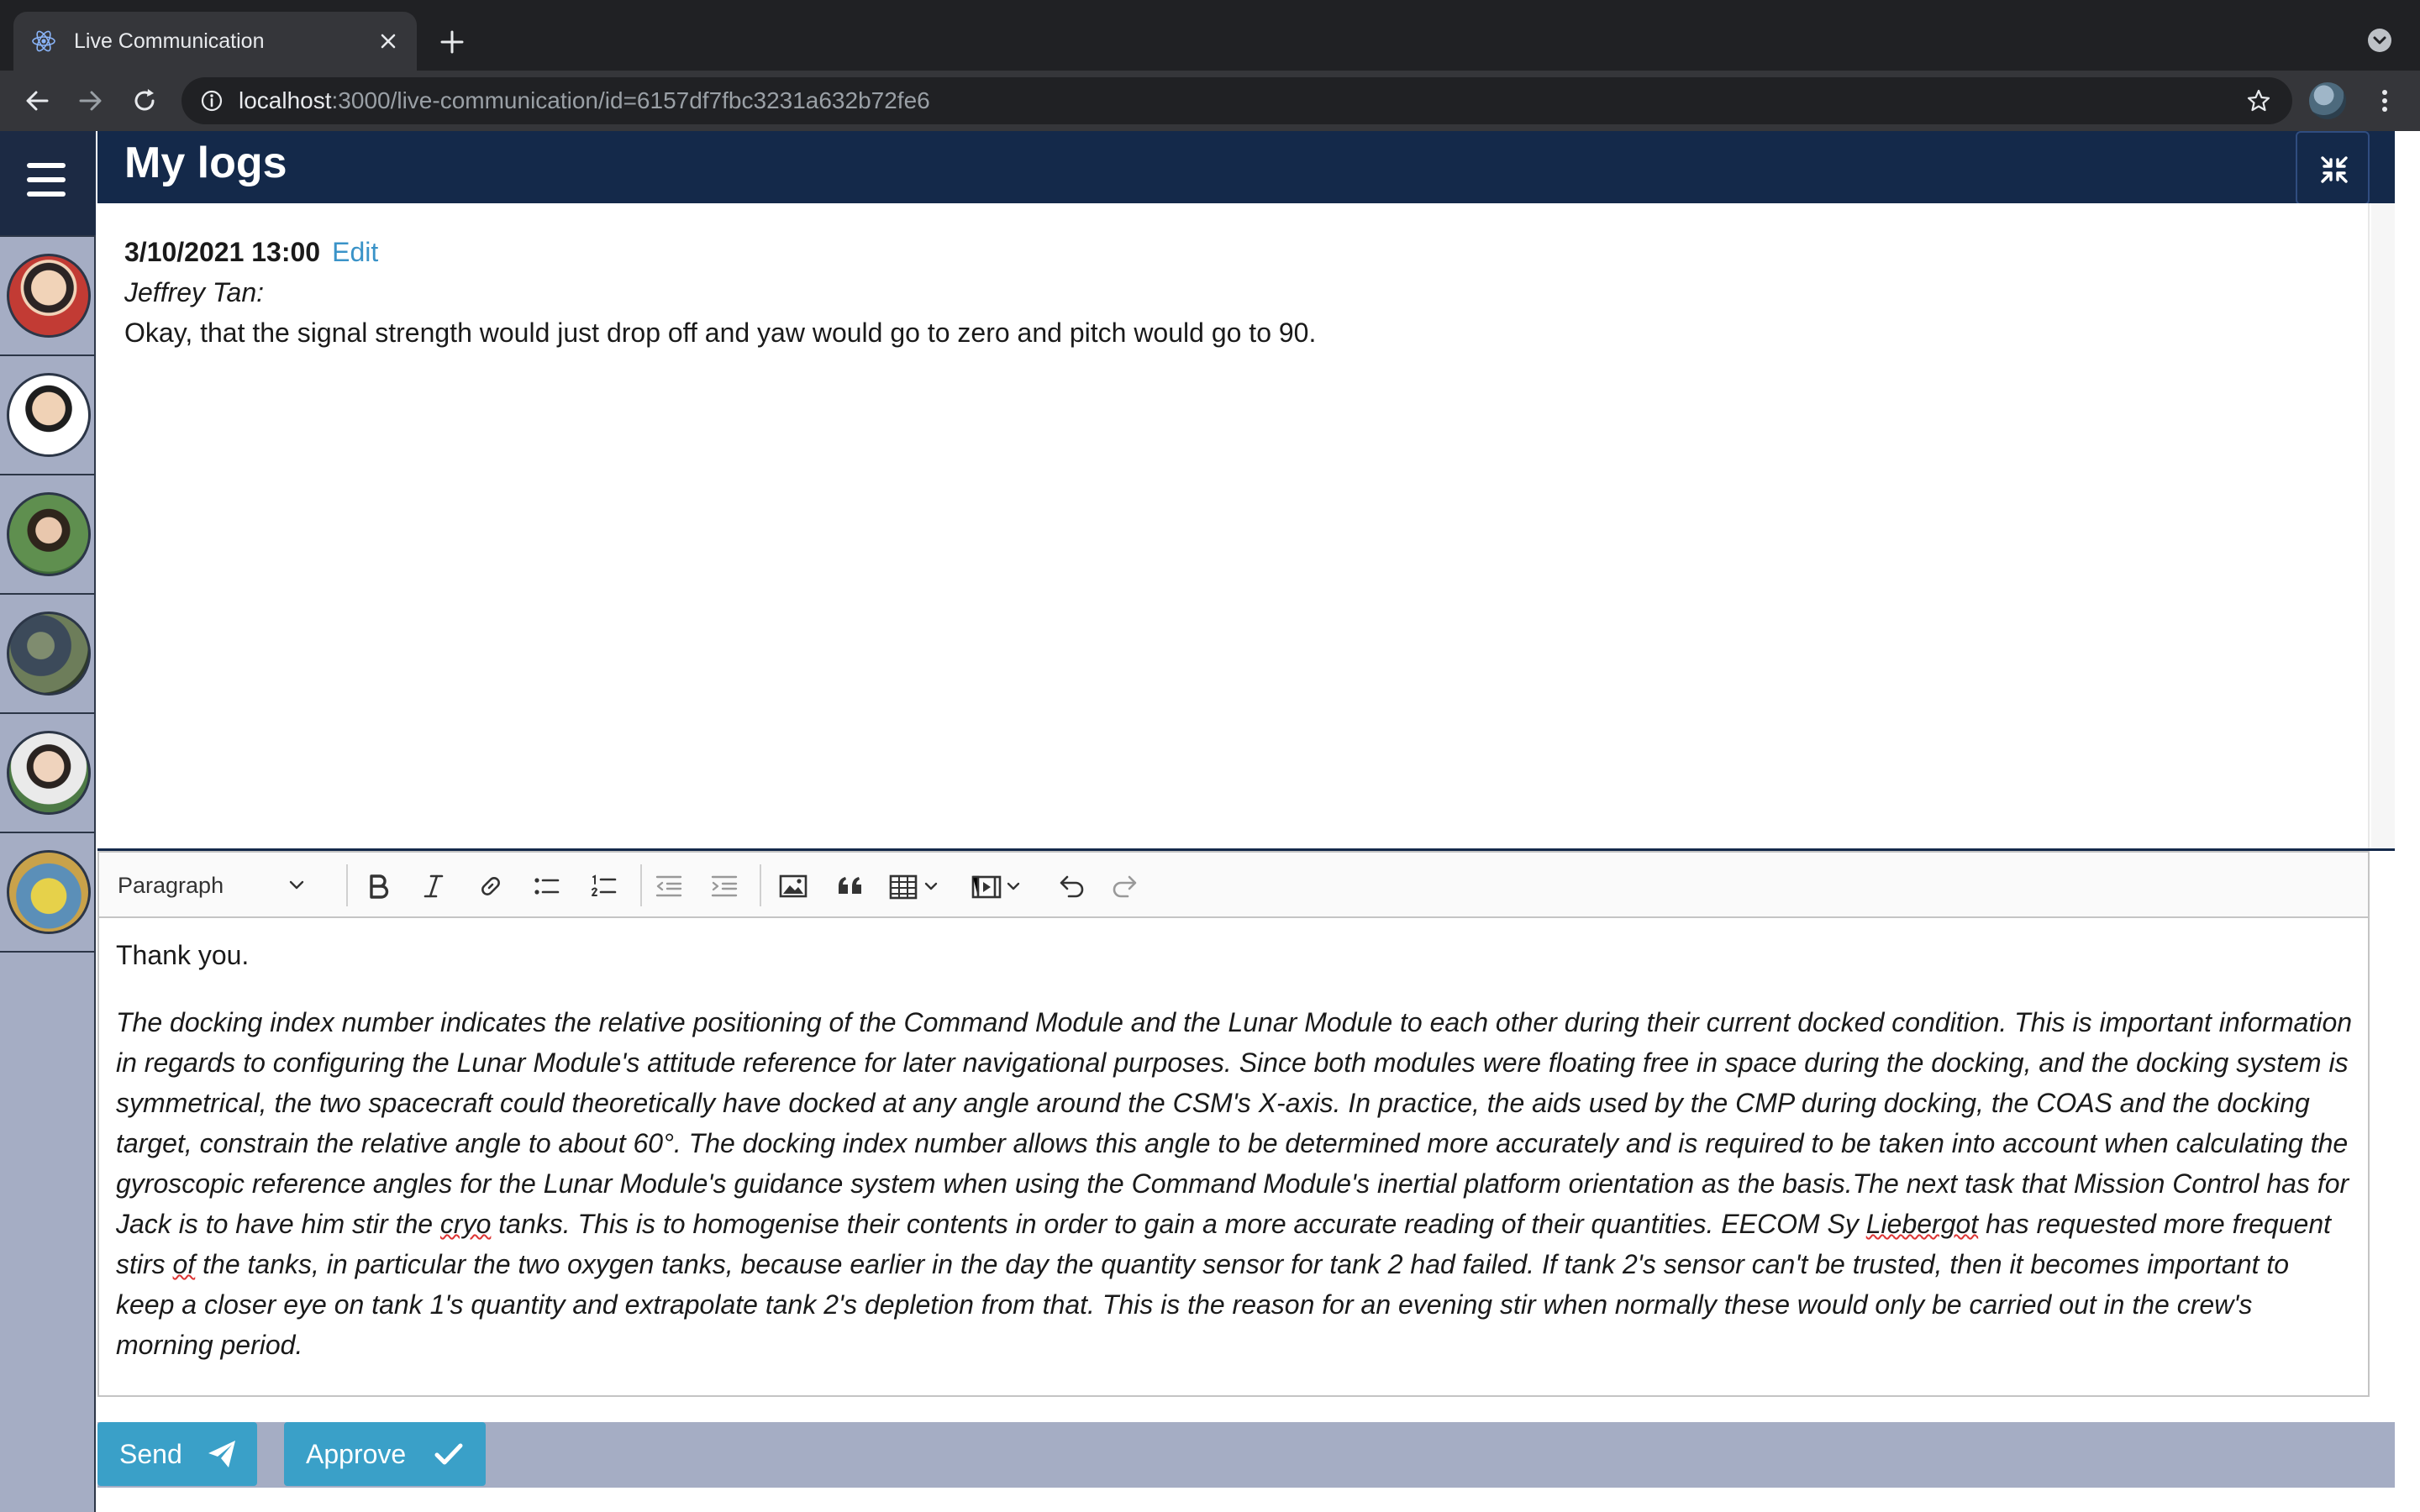 The image size is (2420, 1512). What do you see at coordinates (183, 955) in the screenshot?
I see `editor-paragraph: Thank you.` at bounding box center [183, 955].